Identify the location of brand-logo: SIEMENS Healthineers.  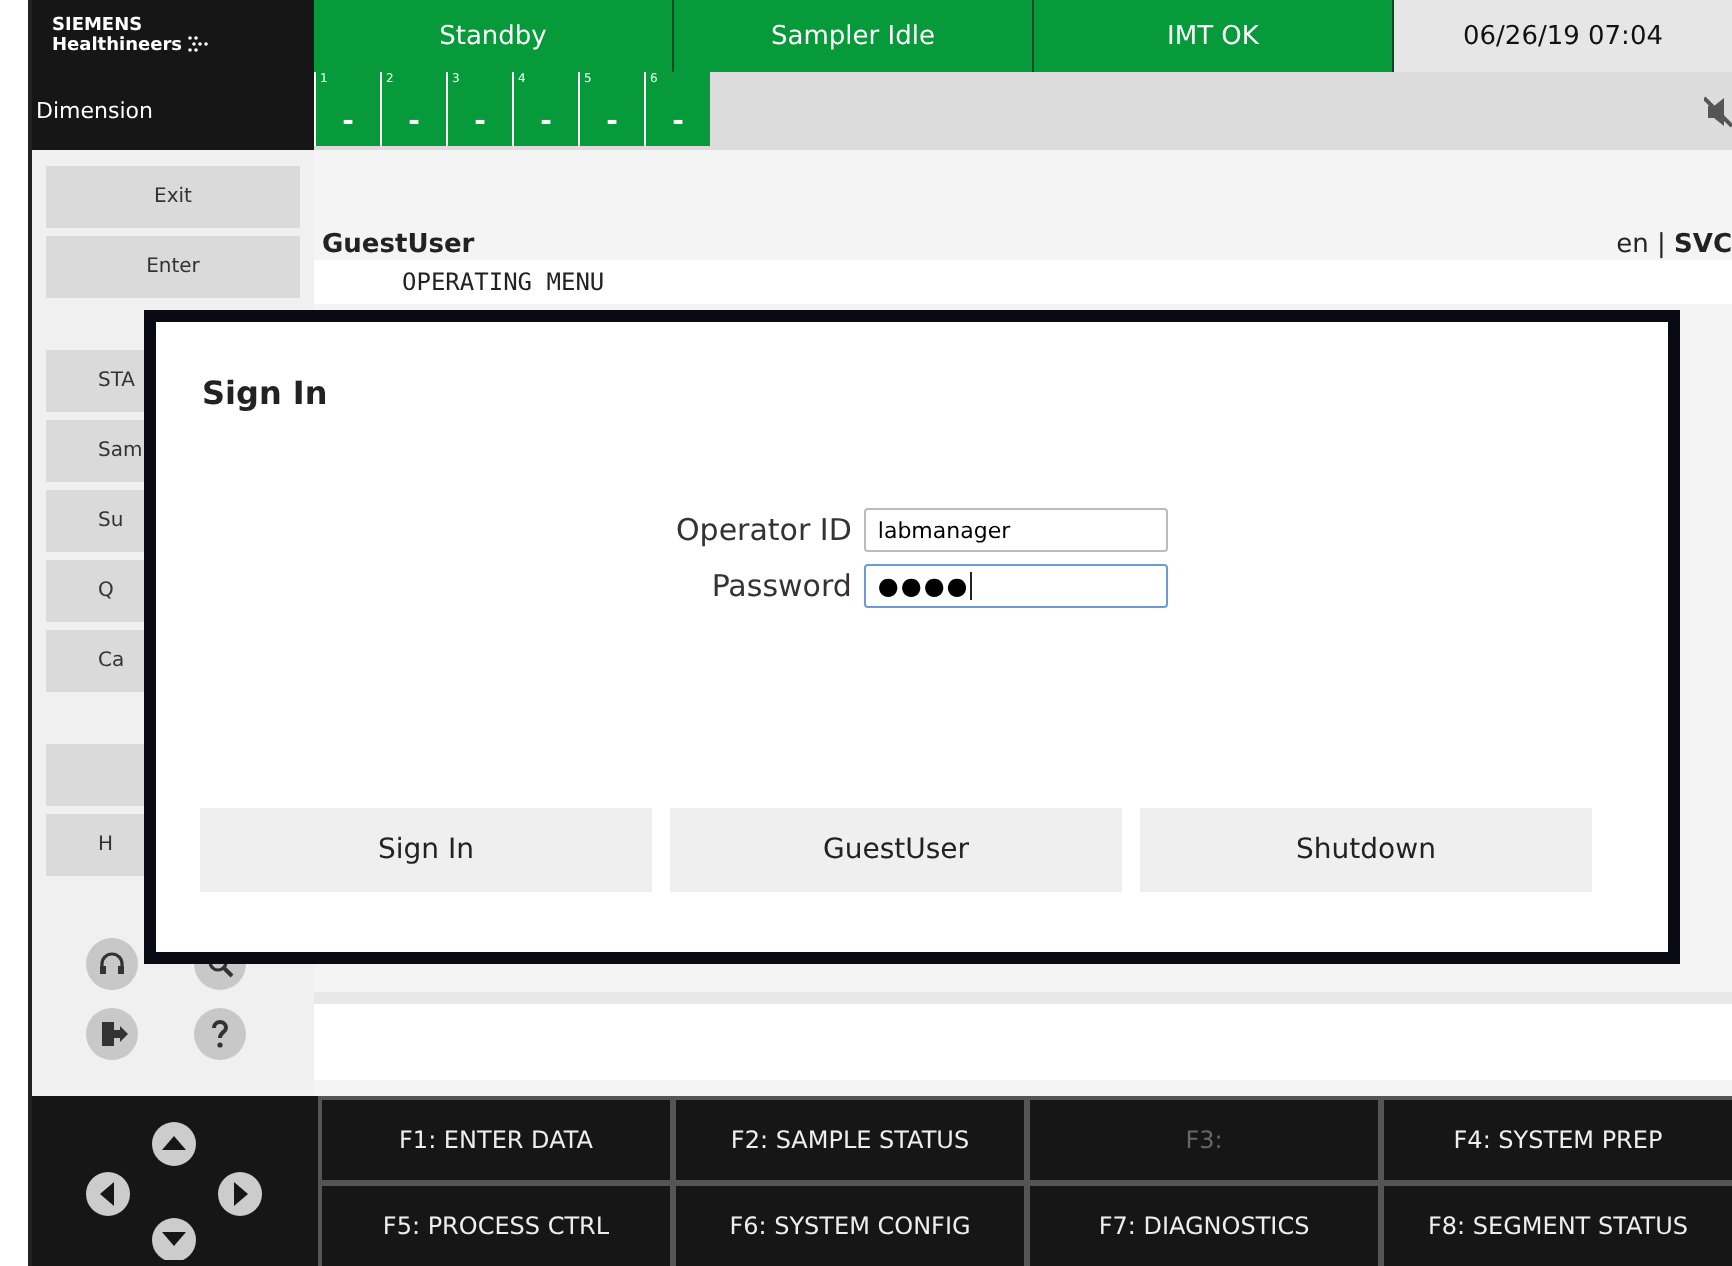
(173, 36).